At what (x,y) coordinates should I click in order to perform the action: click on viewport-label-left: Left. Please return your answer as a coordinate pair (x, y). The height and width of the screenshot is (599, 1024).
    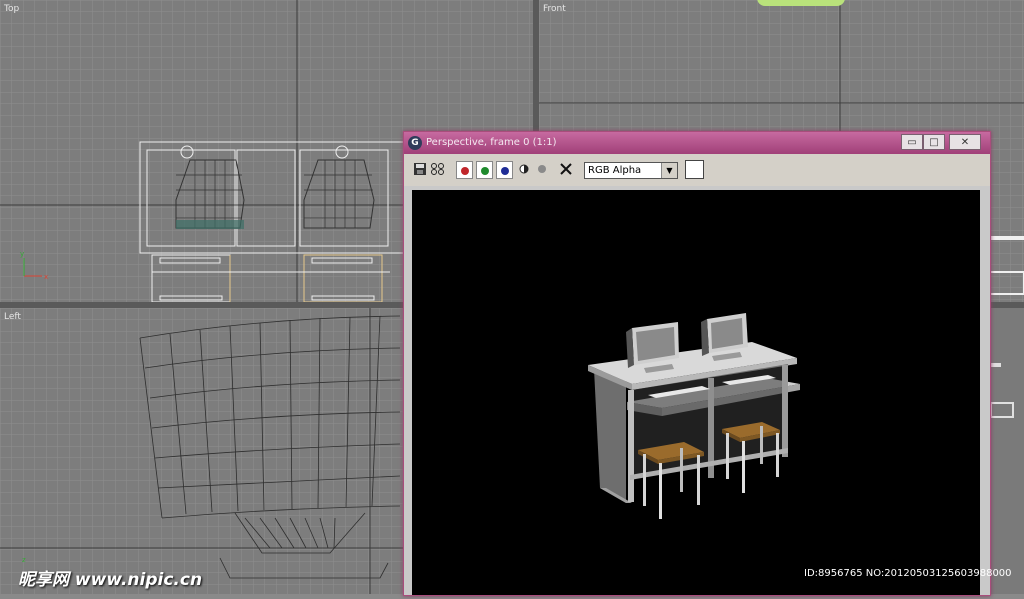
    Looking at the image, I should click on (12, 317).